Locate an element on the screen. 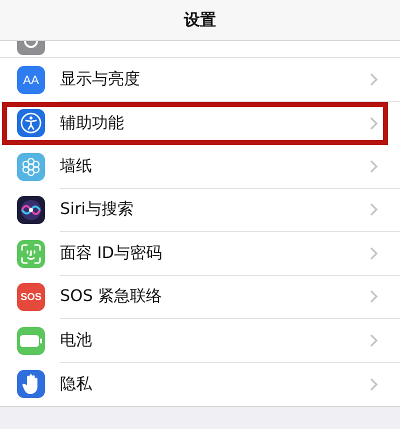 Image resolution: width=400 pixels, height=429 pixels. settings-row: AA 显示与亮度 is located at coordinates (200, 80).